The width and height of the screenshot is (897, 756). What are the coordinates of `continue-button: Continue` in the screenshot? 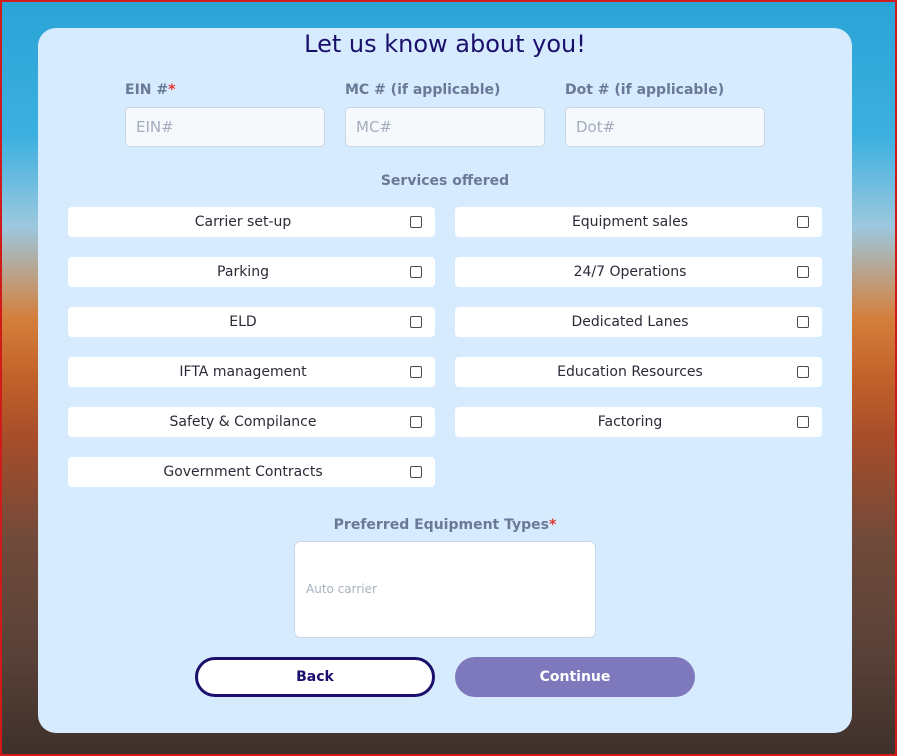 It's located at (575, 677).